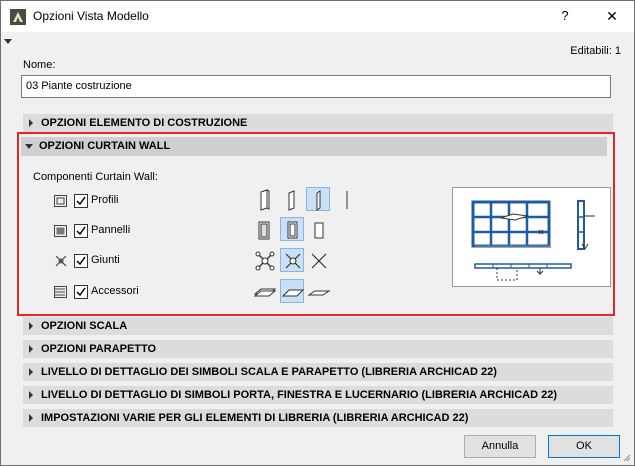  I want to click on close-button: ✕, so click(612, 16).